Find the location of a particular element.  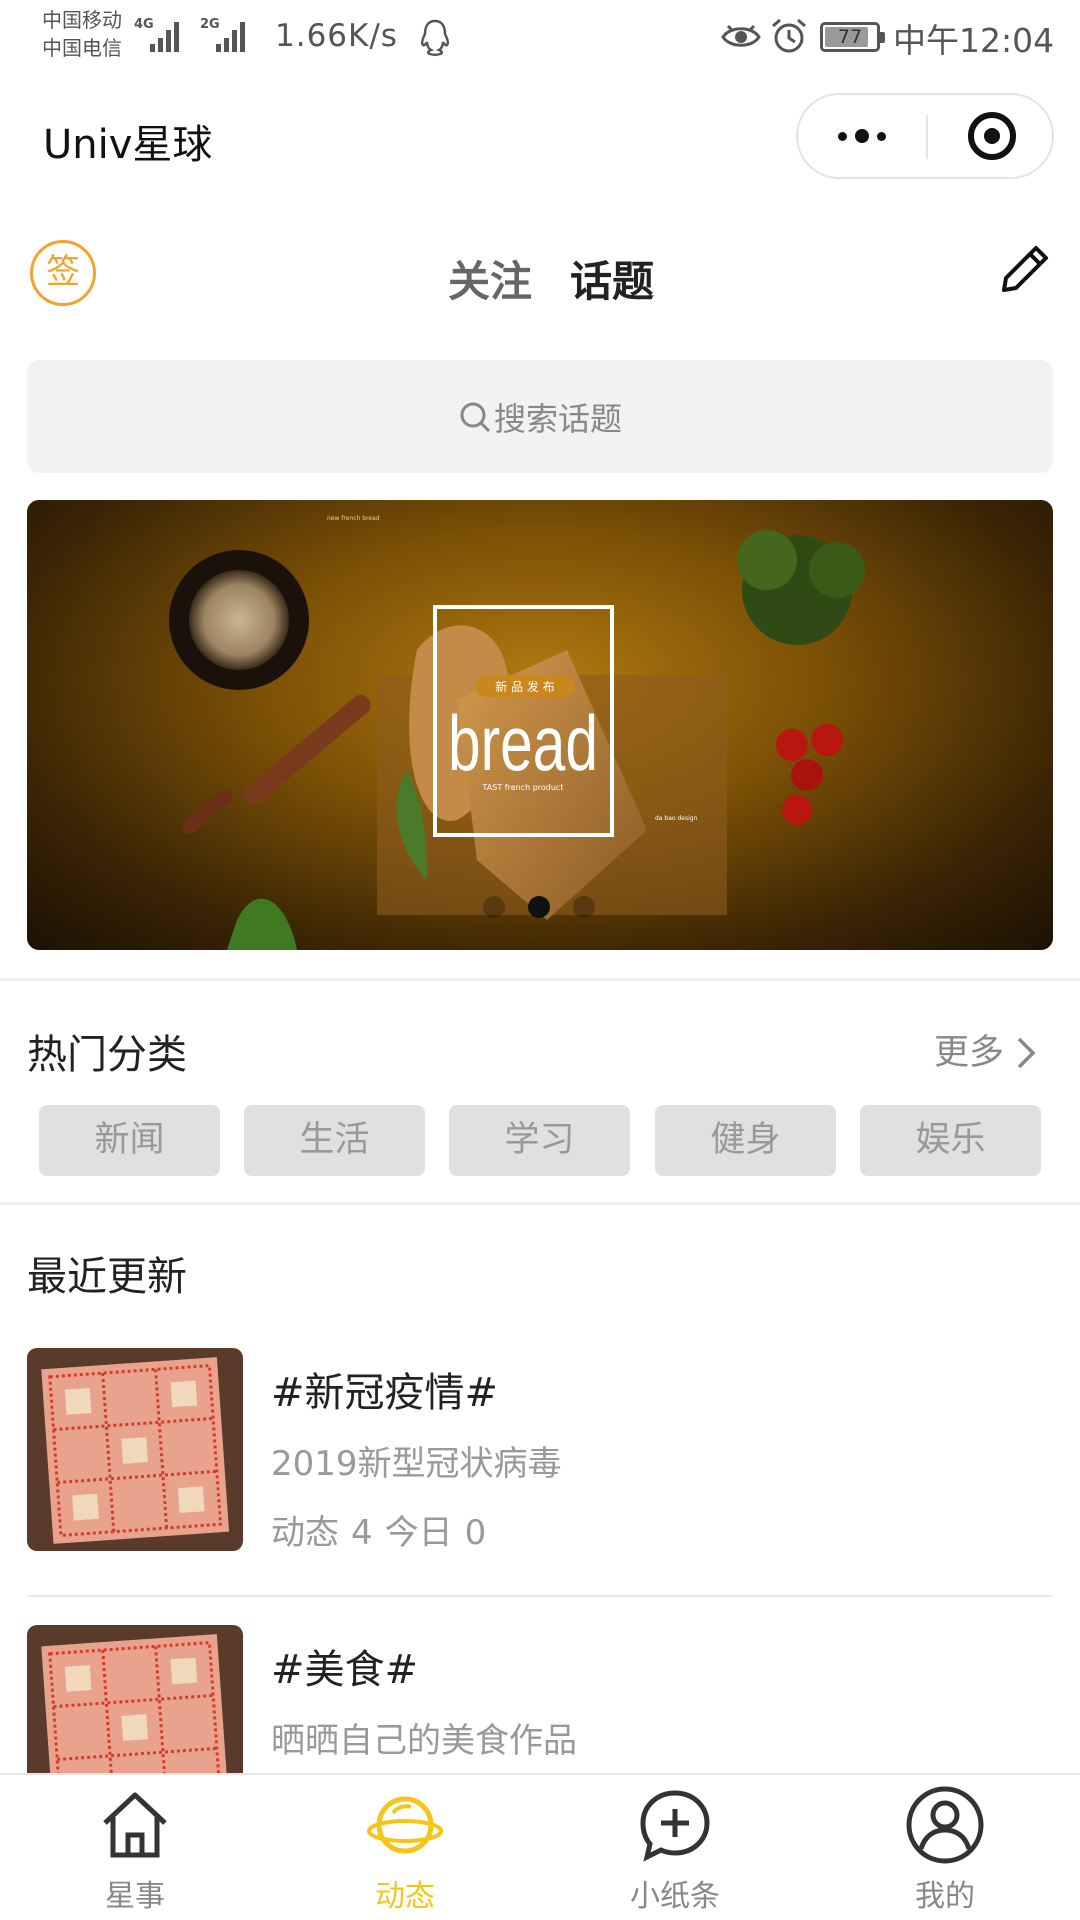

close-mini-program-button is located at coordinates (991, 136).